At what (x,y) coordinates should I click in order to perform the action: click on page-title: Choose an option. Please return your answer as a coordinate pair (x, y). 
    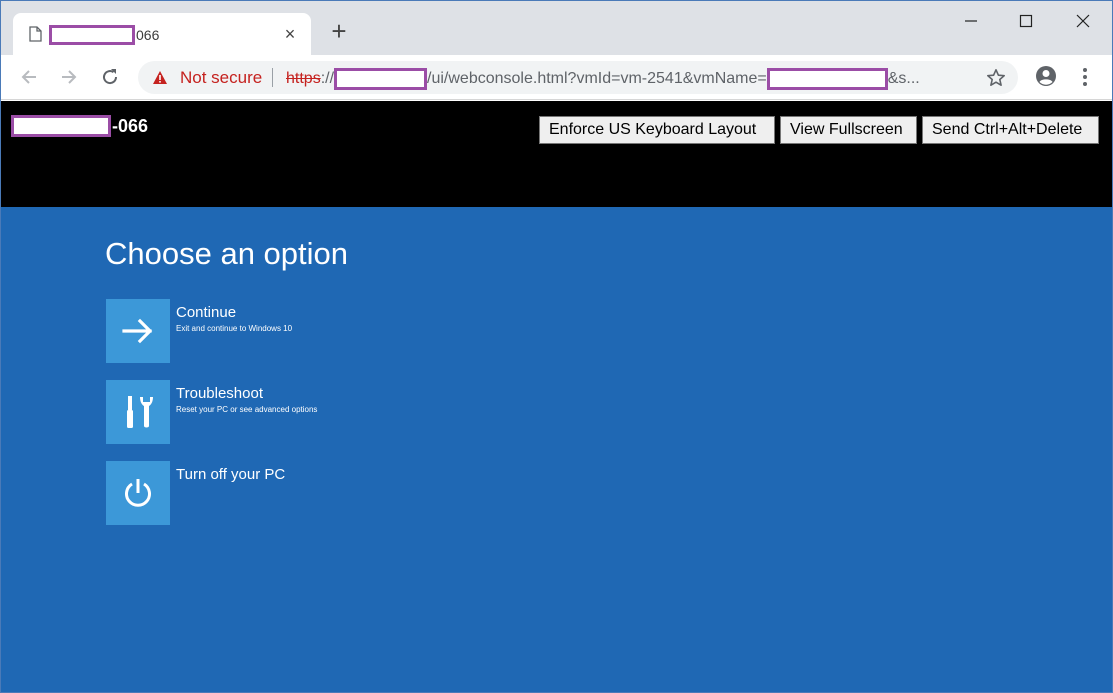
    Looking at the image, I should click on (227, 253).